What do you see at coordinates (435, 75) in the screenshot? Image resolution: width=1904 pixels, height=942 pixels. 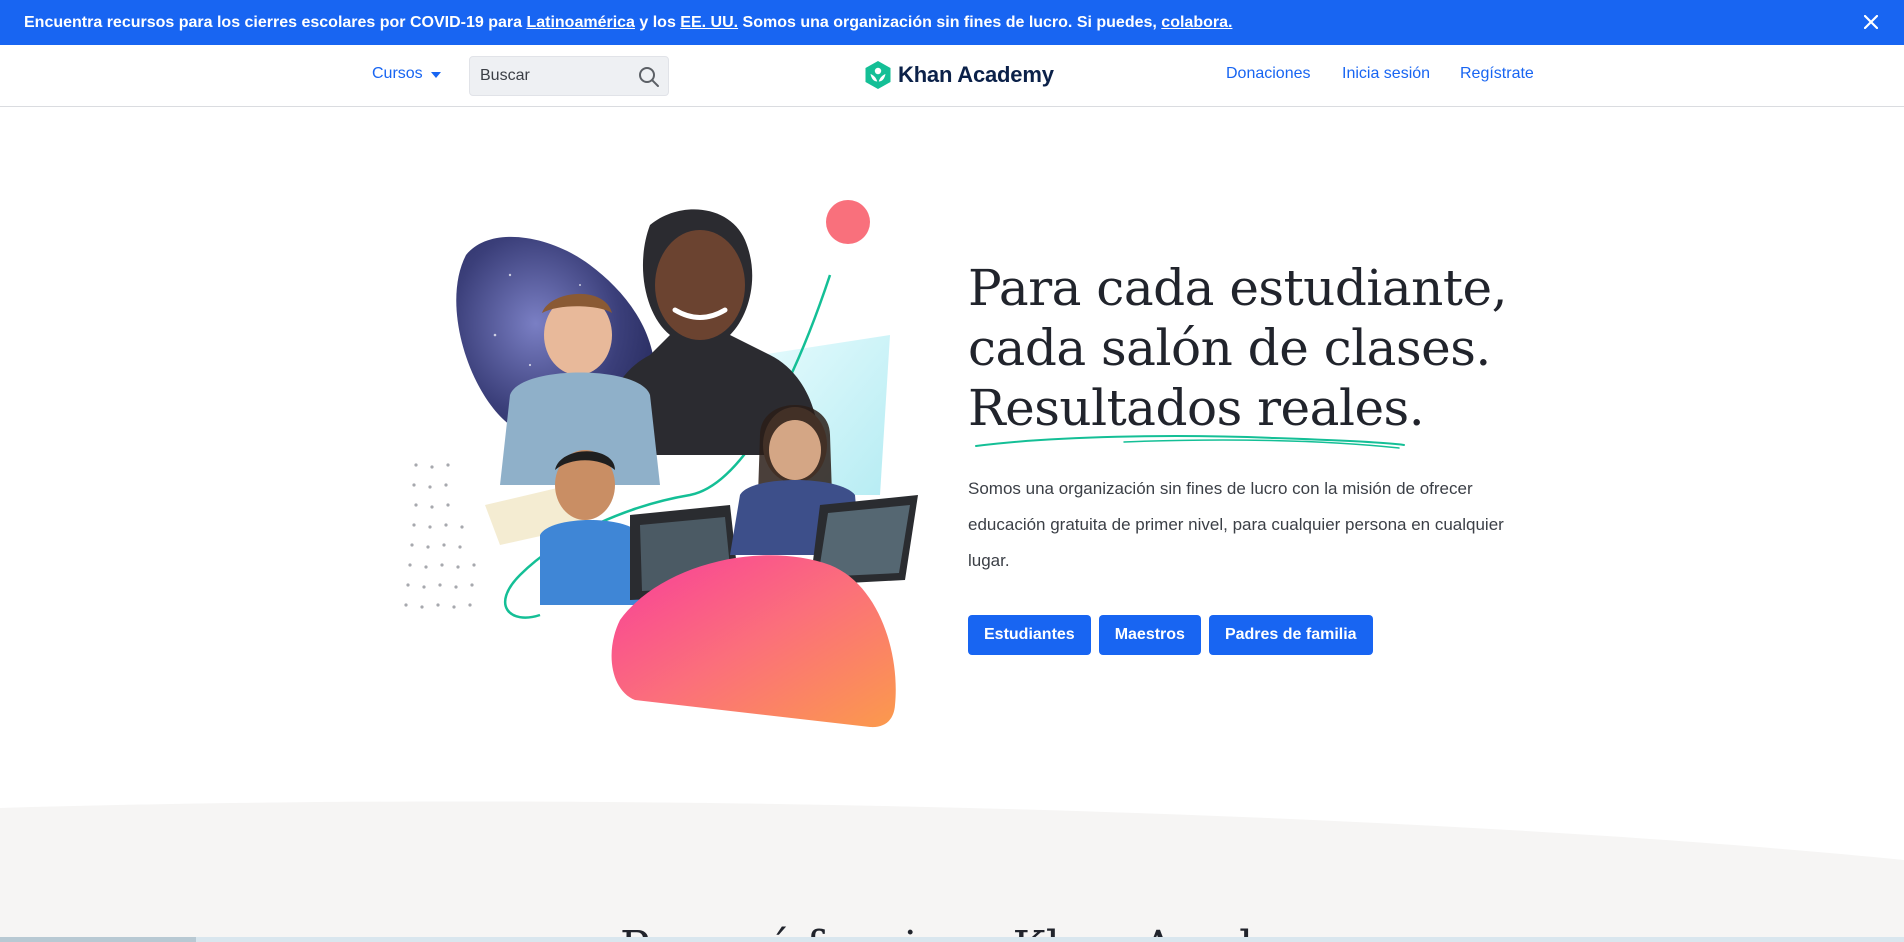 I see `caret-down-icon` at bounding box center [435, 75].